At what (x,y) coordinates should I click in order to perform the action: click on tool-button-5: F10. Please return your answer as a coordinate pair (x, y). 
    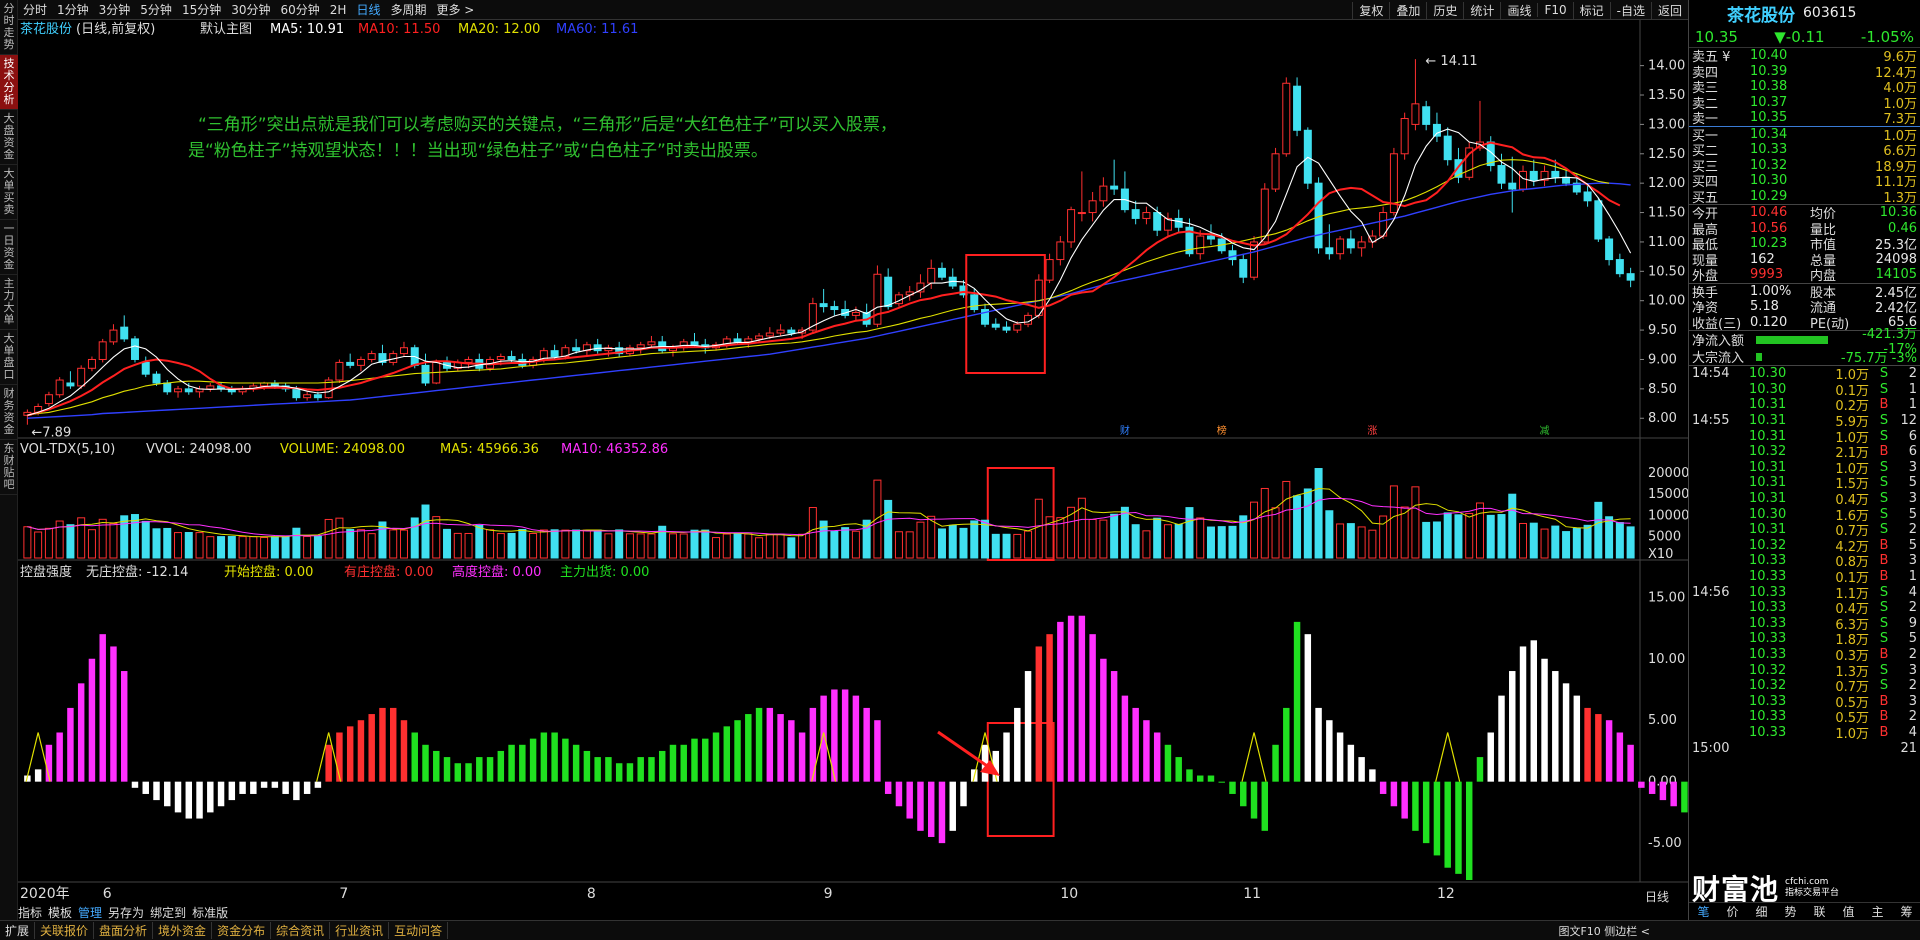
    Looking at the image, I should click on (1554, 10).